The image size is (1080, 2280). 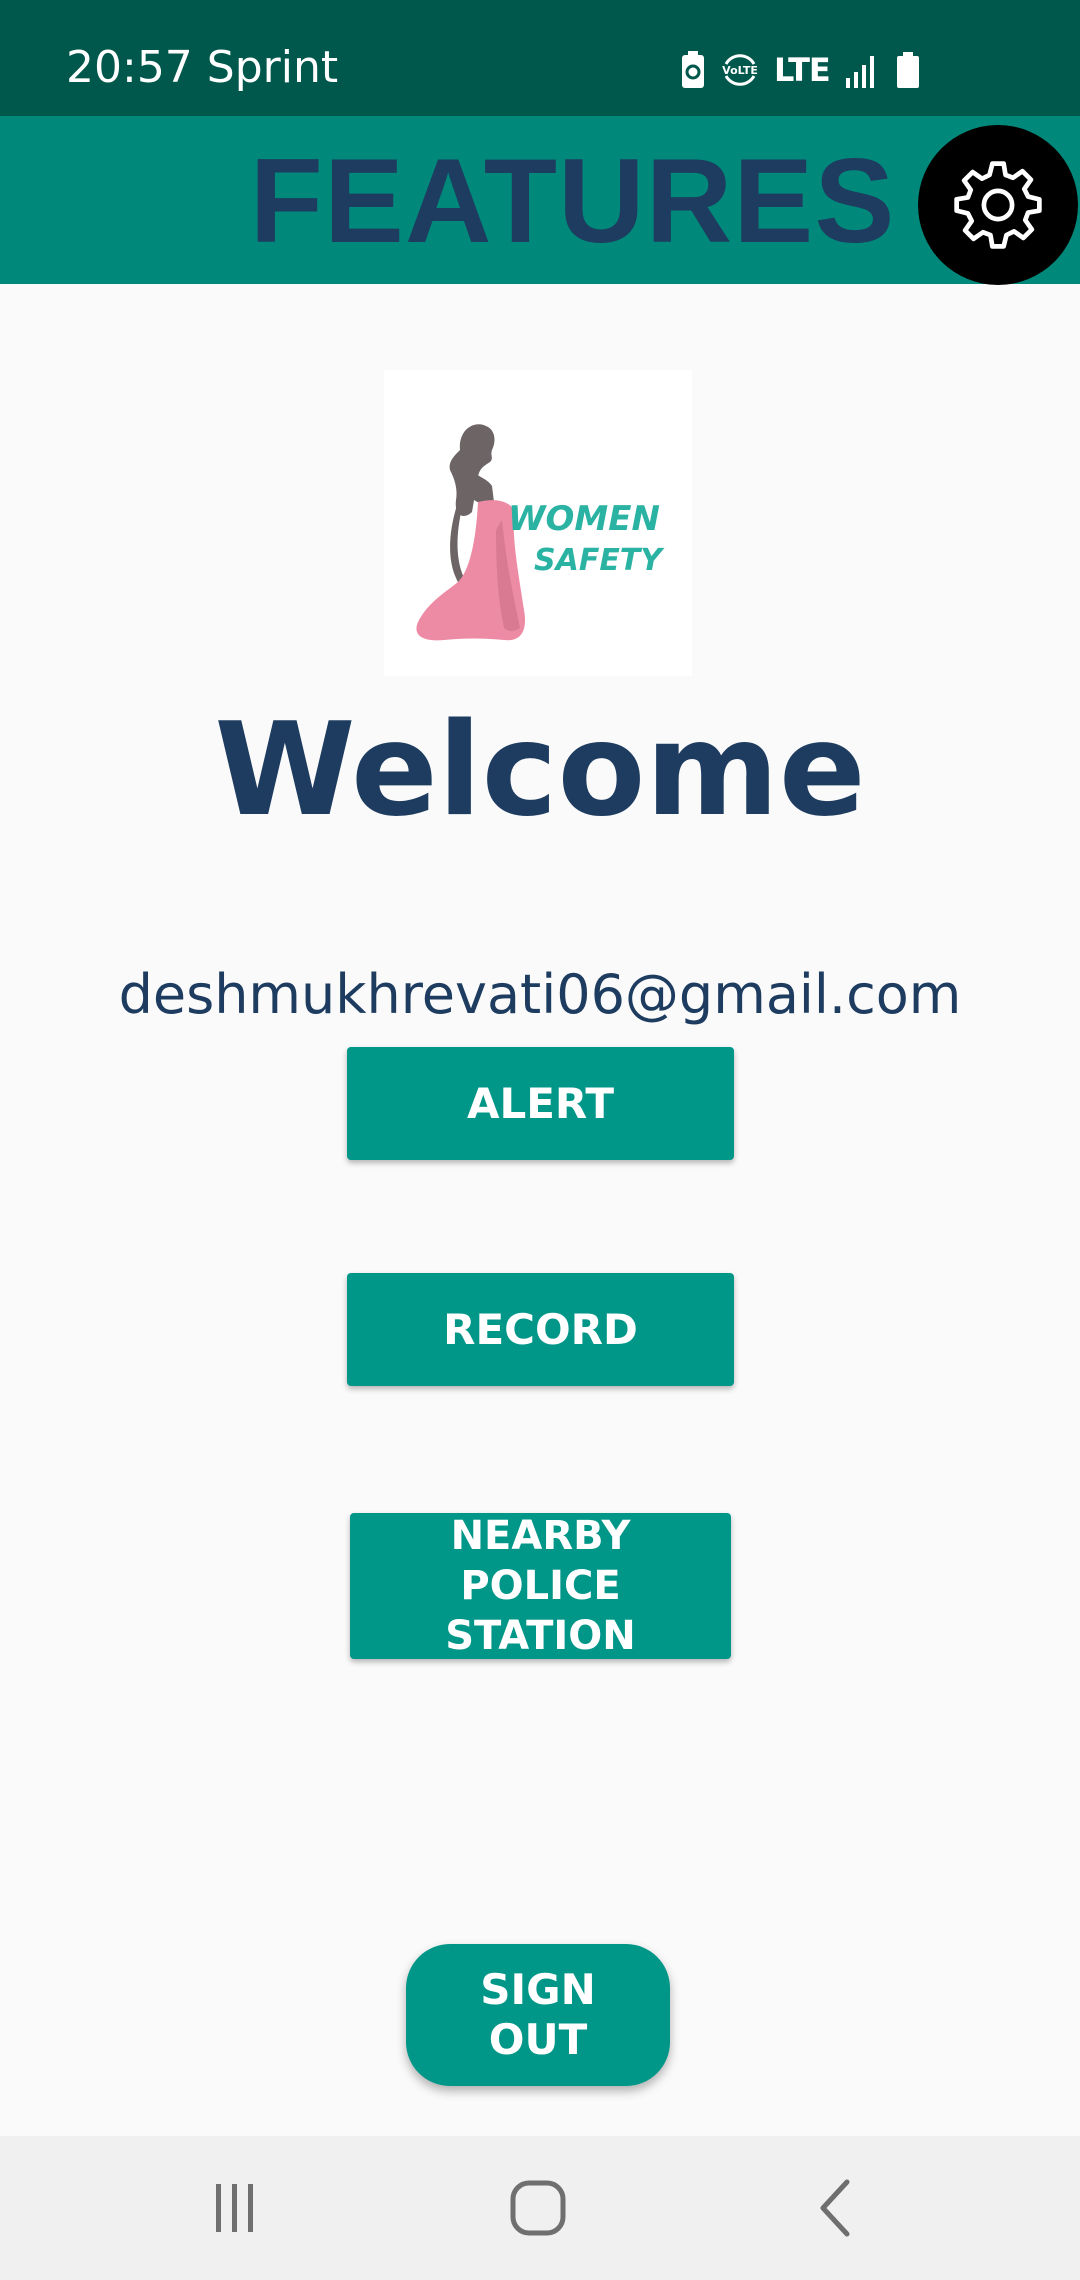 What do you see at coordinates (584, 519) in the screenshot?
I see `logo-line1: WOMEN` at bounding box center [584, 519].